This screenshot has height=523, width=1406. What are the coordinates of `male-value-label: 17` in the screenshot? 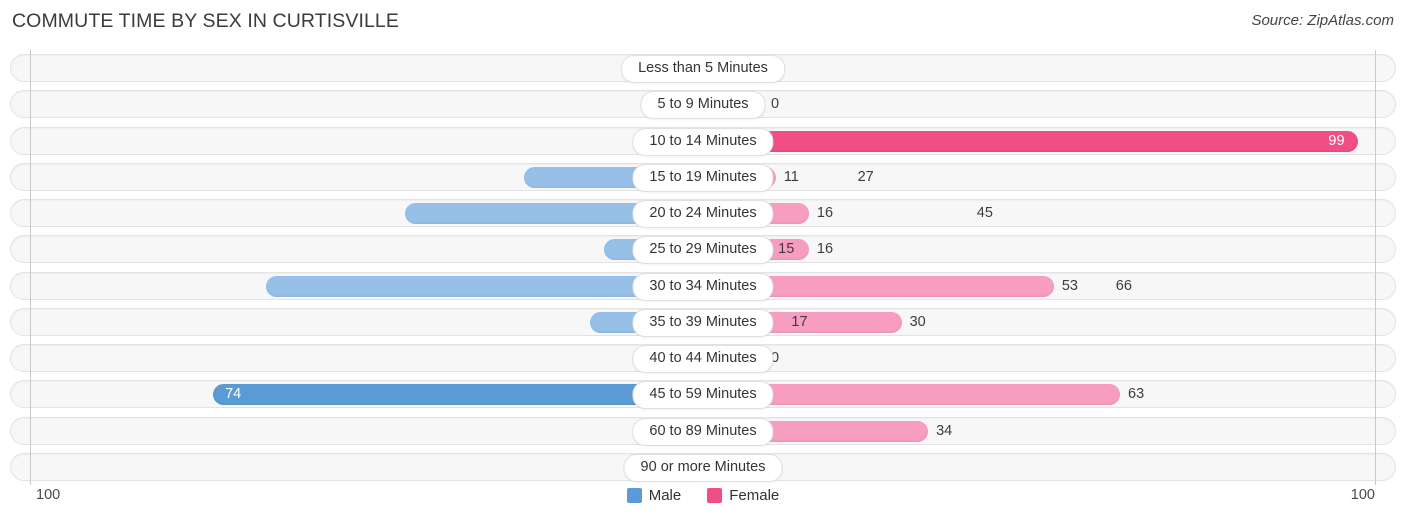 It's located at (799, 321).